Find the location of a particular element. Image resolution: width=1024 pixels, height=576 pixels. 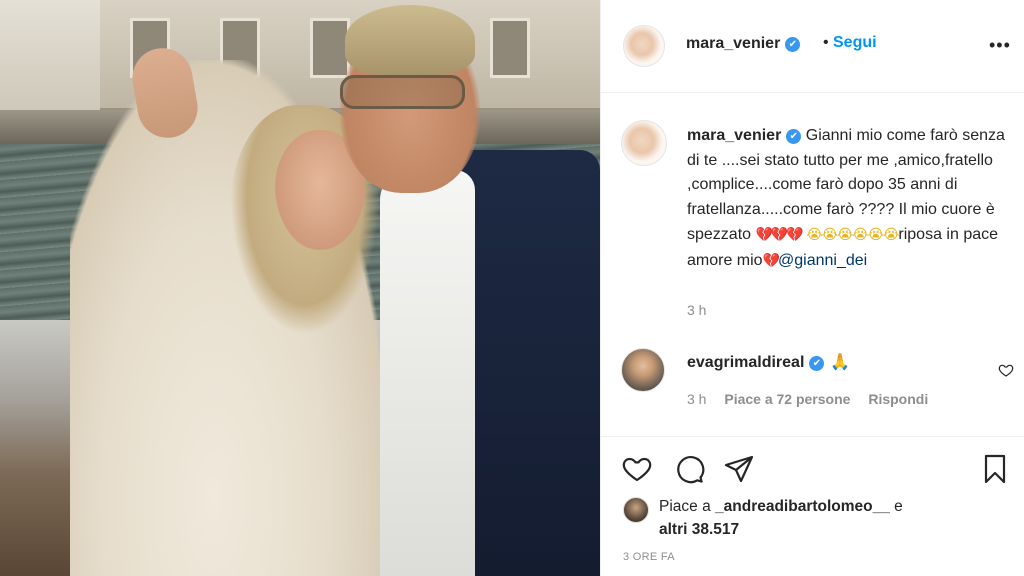

likes-others-count: altri 38.517 is located at coordinates (699, 529).